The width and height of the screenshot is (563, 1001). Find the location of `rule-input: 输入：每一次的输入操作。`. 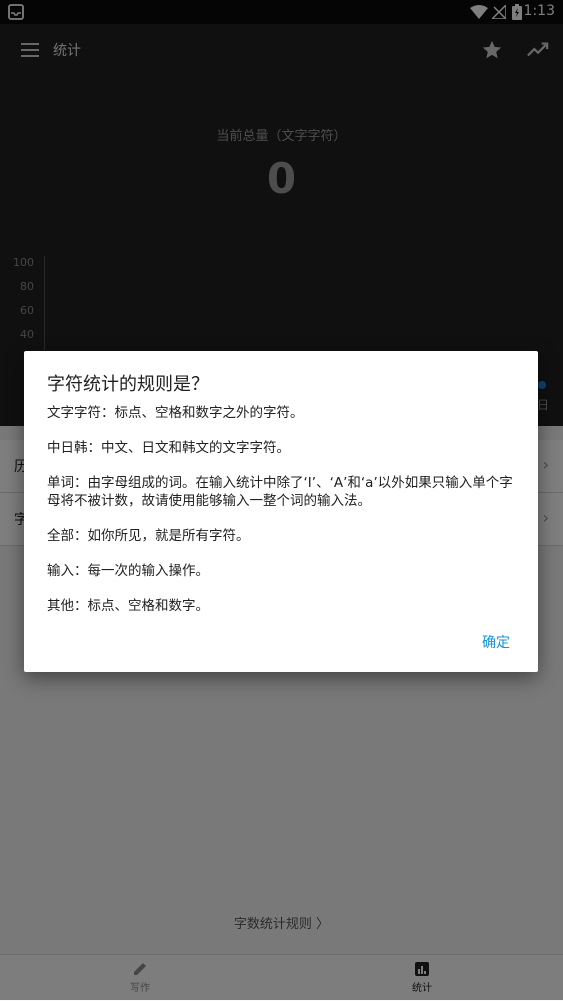

rule-input: 输入：每一次的输入操作。 is located at coordinates (128, 571).